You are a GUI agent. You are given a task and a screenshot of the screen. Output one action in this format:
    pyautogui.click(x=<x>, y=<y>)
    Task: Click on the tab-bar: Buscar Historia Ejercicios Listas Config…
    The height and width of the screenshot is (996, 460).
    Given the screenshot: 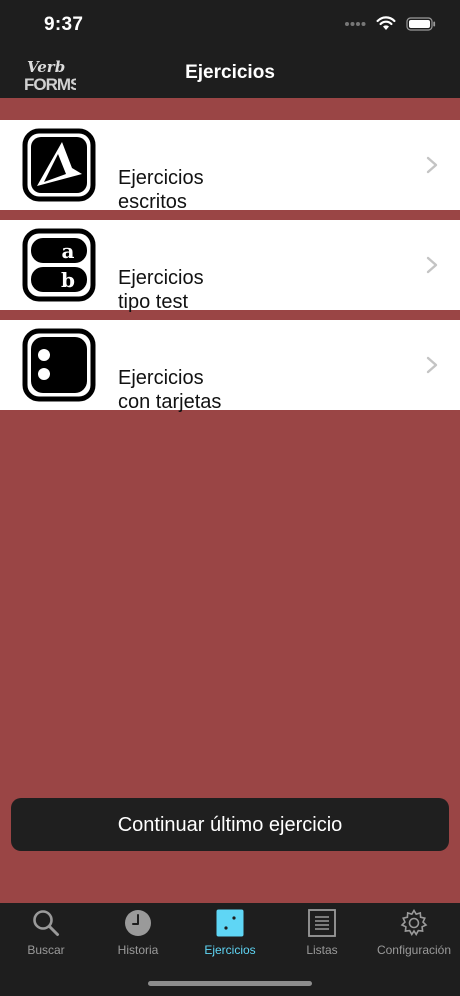 What is the action you would take?
    pyautogui.click(x=230, y=949)
    